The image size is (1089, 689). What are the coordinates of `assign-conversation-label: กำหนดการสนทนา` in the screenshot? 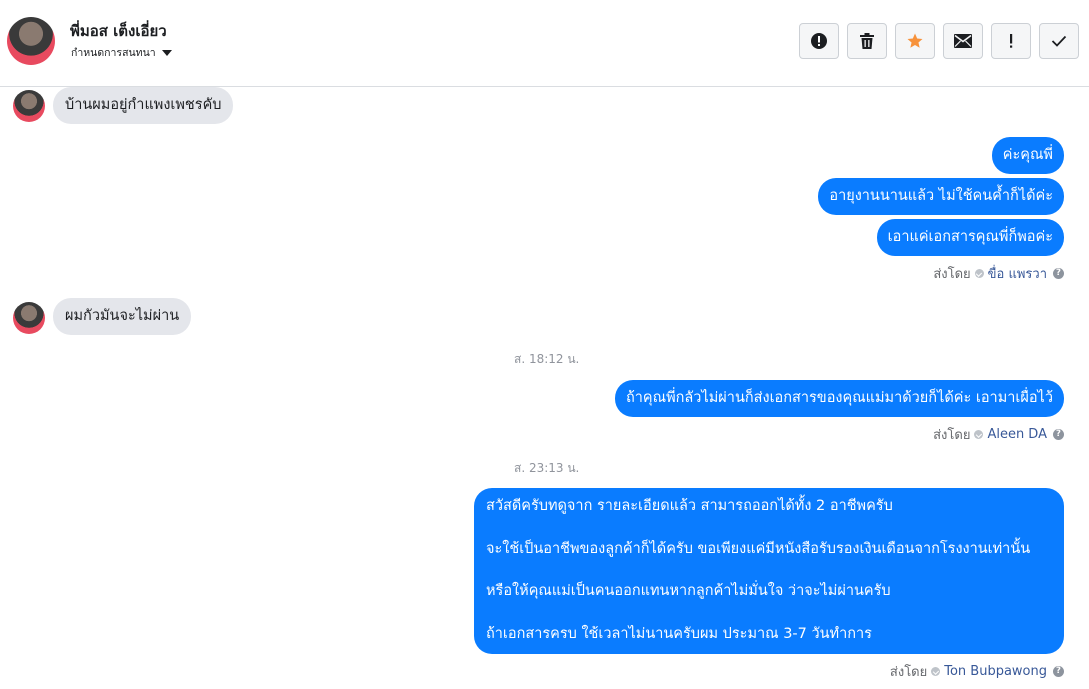 It's located at (113, 53).